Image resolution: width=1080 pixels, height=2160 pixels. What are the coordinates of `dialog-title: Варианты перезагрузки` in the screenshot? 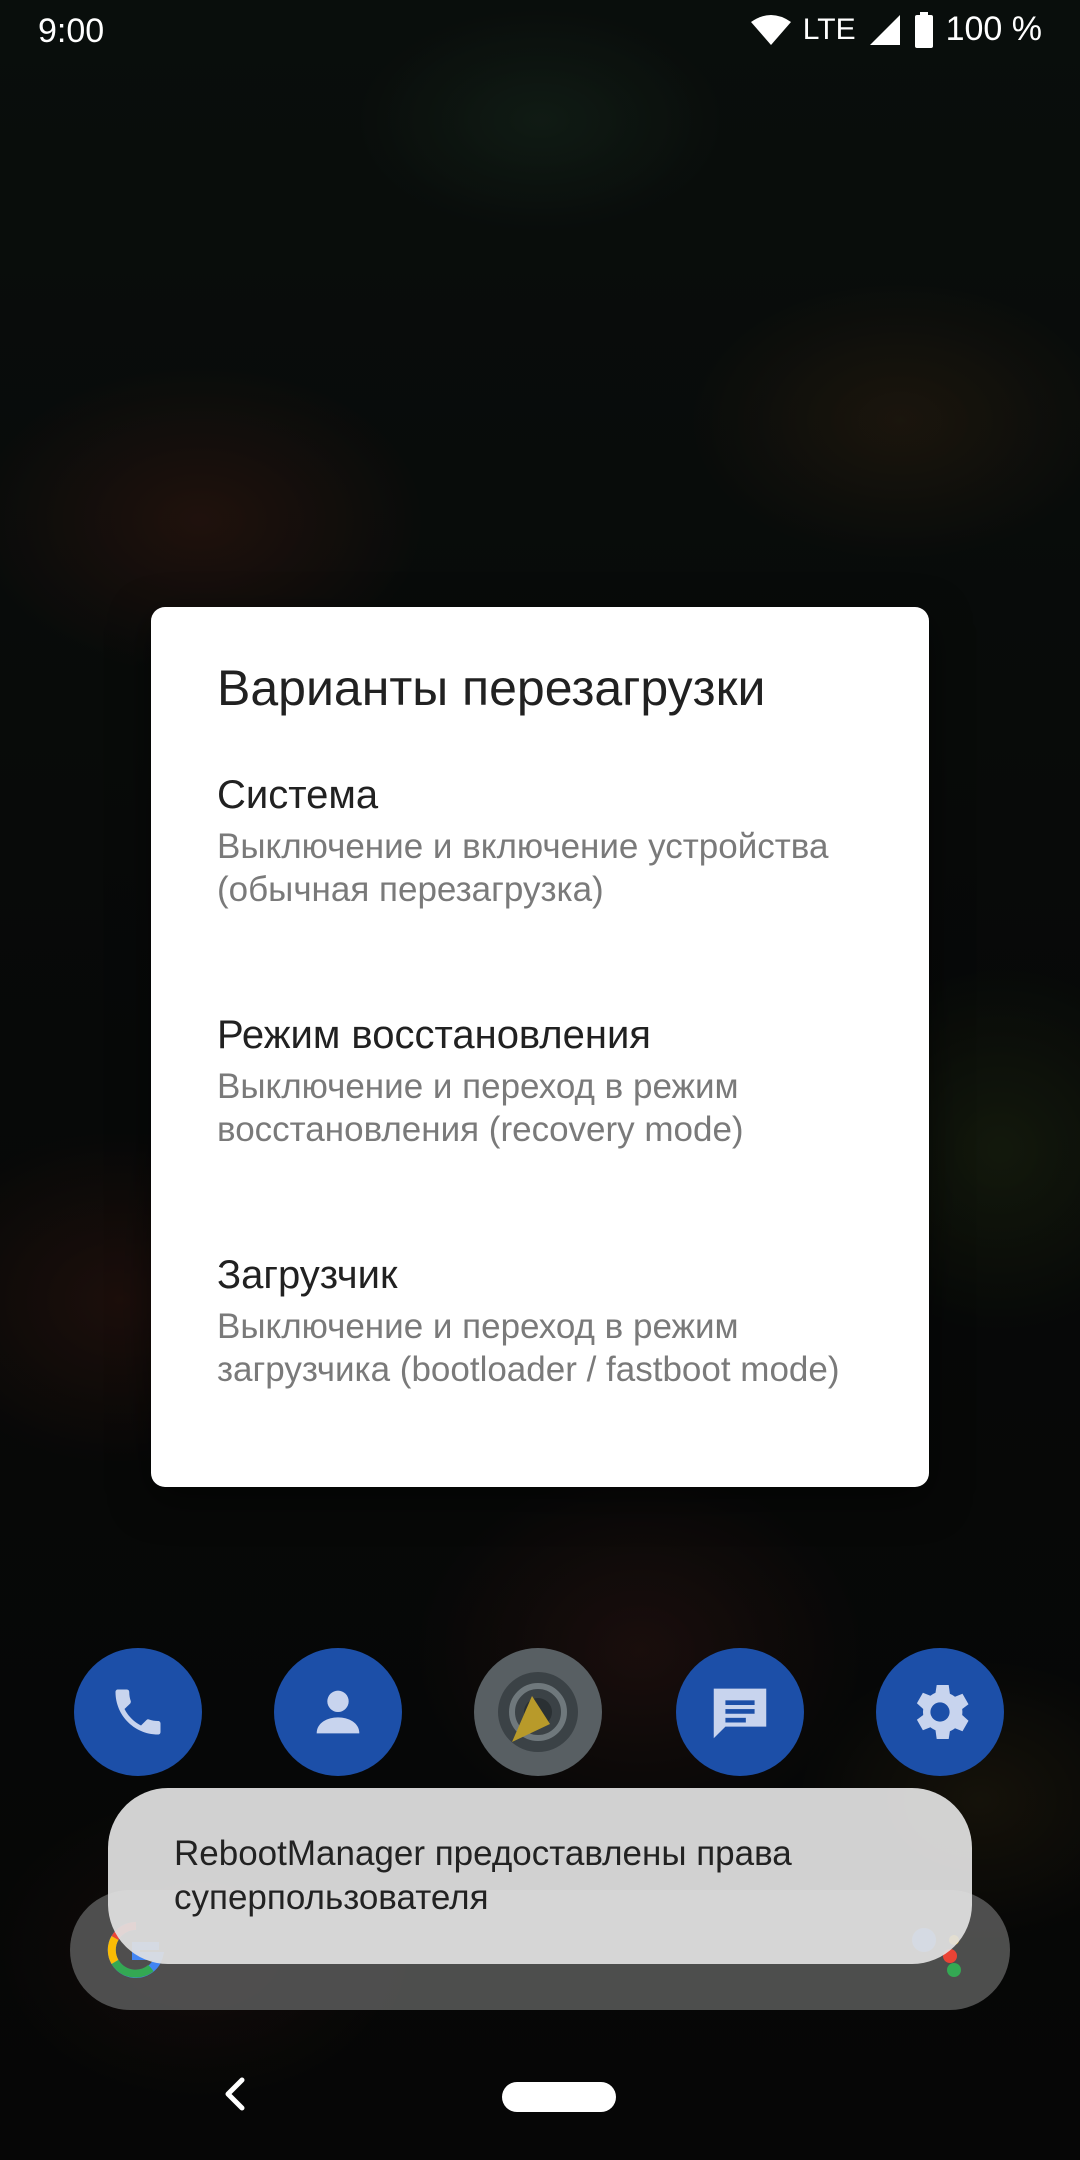 It's located at (491, 688).